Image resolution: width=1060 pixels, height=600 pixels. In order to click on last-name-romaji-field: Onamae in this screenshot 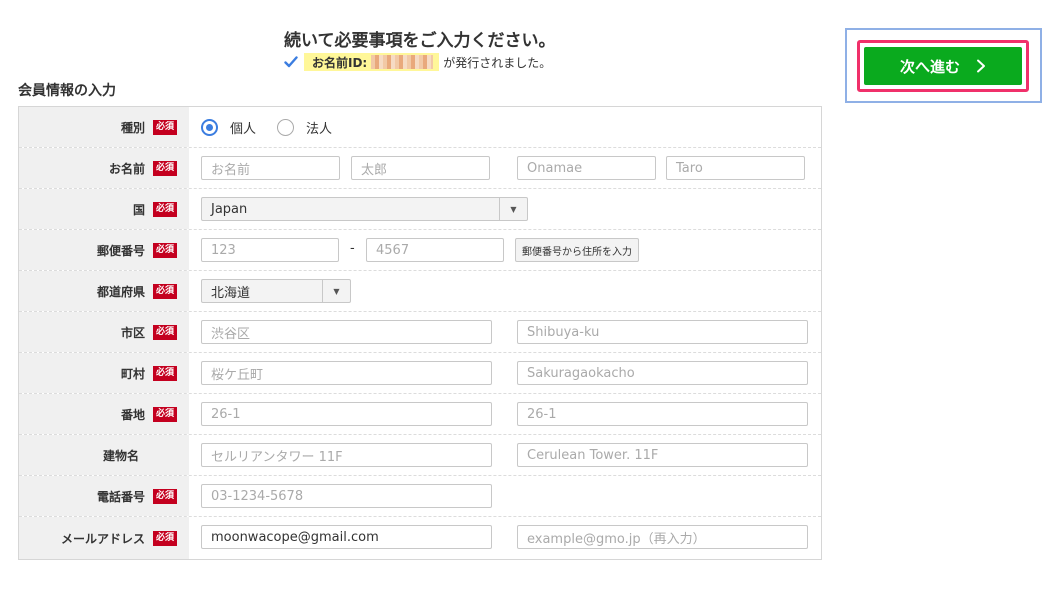, I will do `click(586, 168)`.